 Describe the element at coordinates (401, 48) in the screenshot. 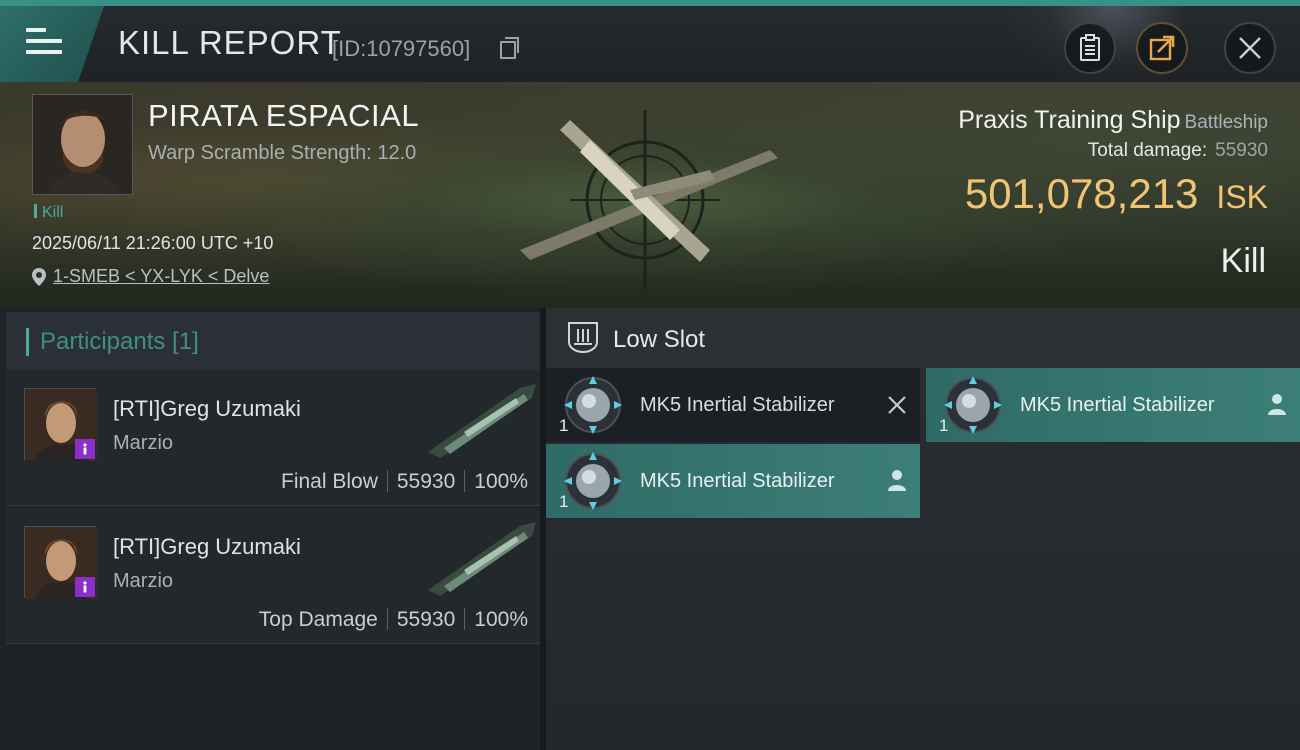

I see `kill-id: [ID:10797560]` at that location.